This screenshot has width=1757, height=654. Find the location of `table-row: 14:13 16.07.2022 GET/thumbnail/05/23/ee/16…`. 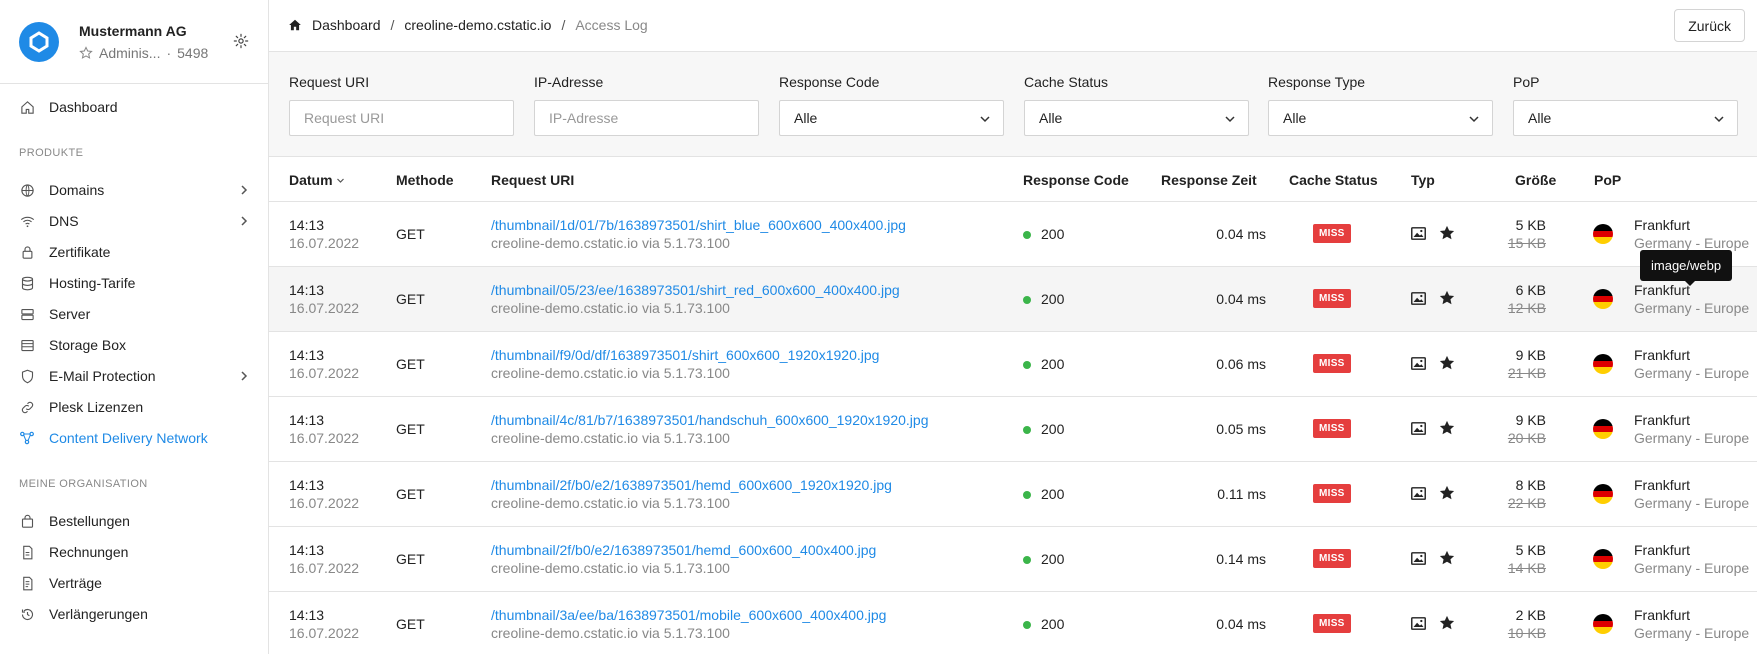

table-row: 14:13 16.07.2022 GET/thumbnail/05/23/ee/16… is located at coordinates (1013, 299).